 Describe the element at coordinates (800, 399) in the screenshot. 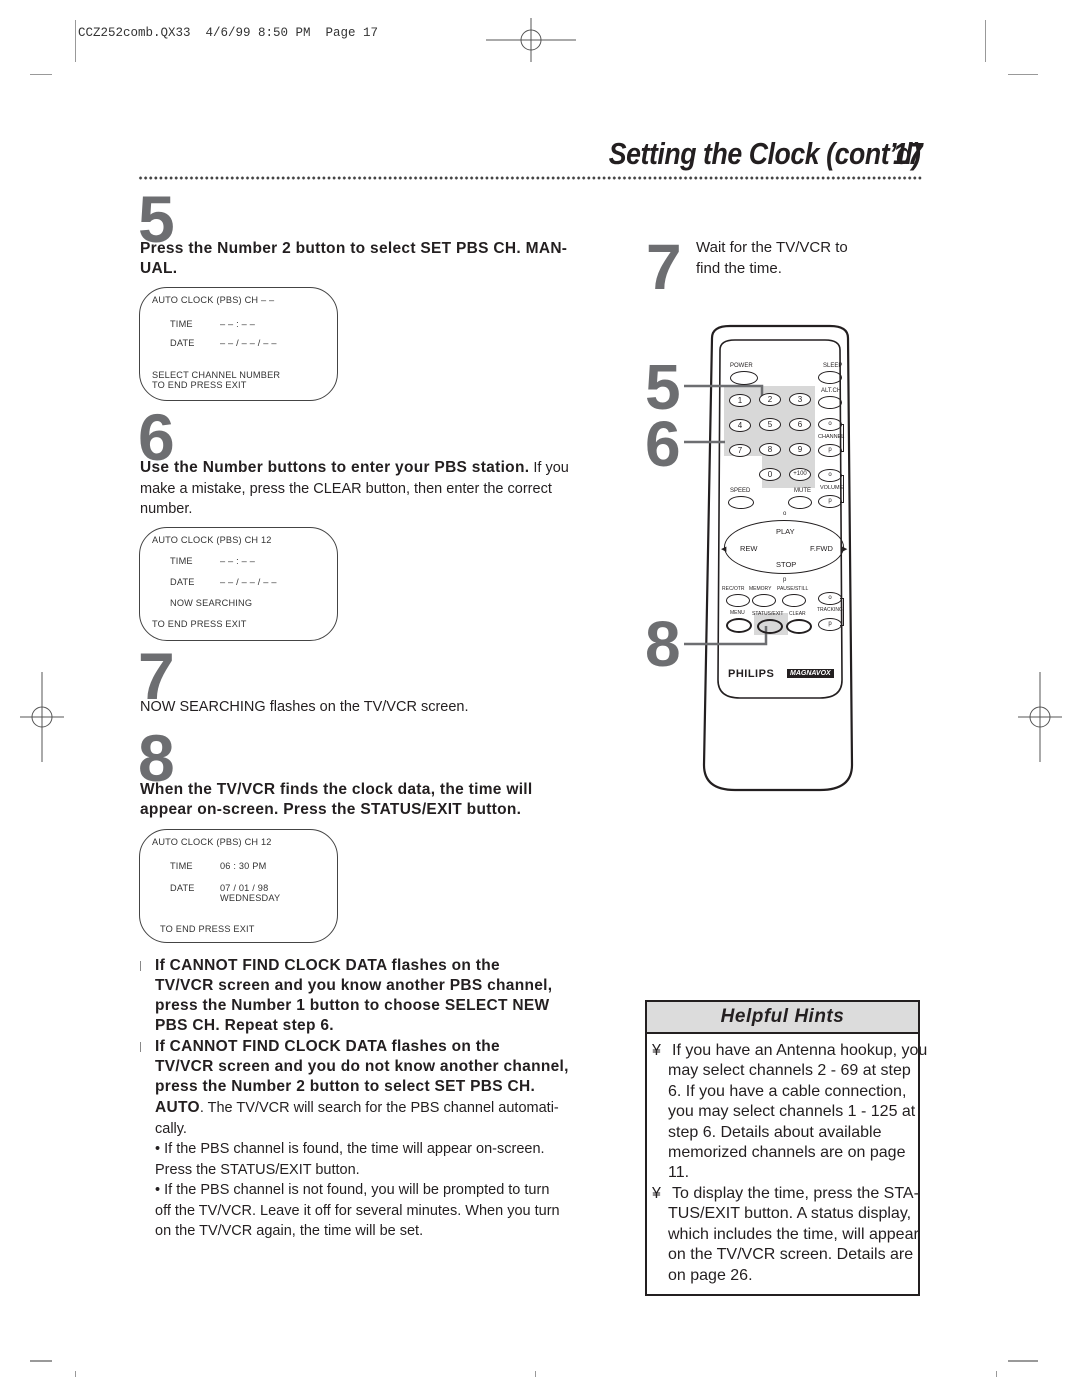

I see `digit-button-3: 3` at that location.